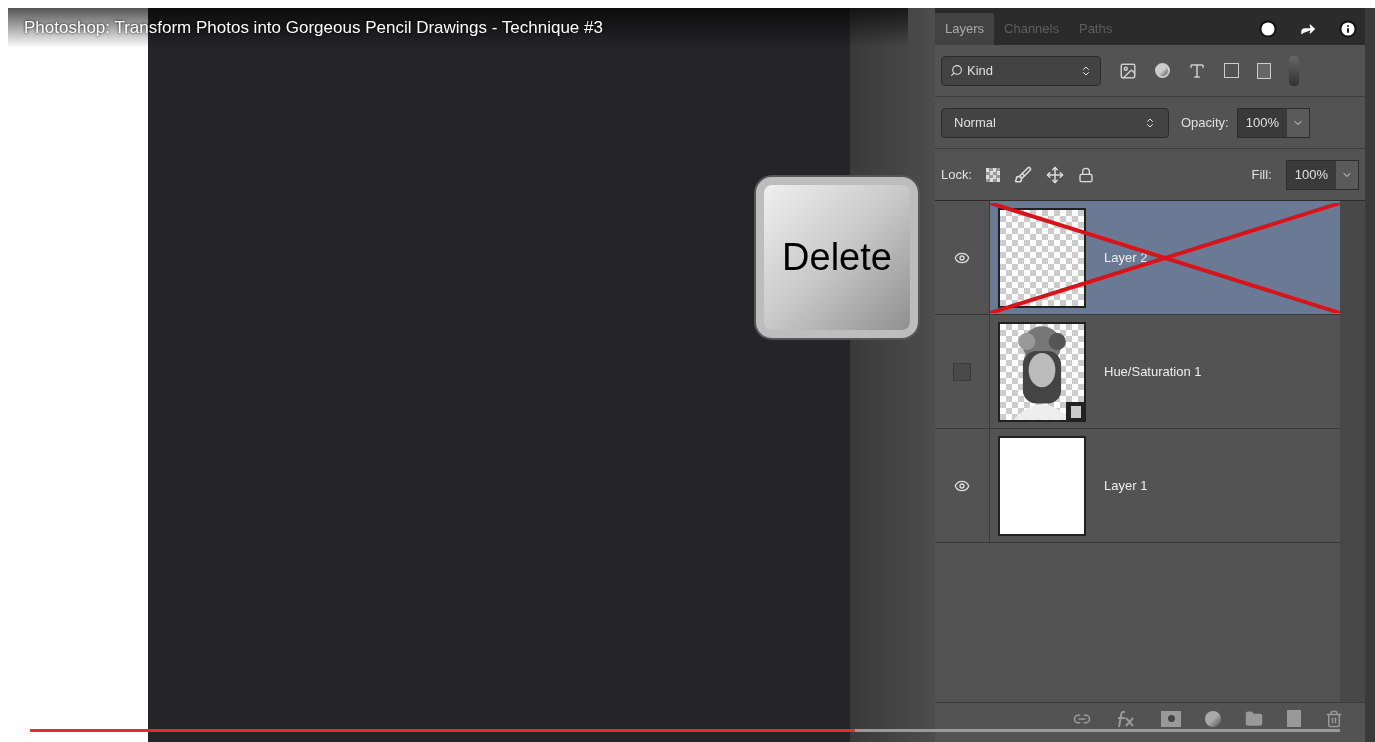  What do you see at coordinates (957, 174) in the screenshot?
I see `lock-label: Lock:` at bounding box center [957, 174].